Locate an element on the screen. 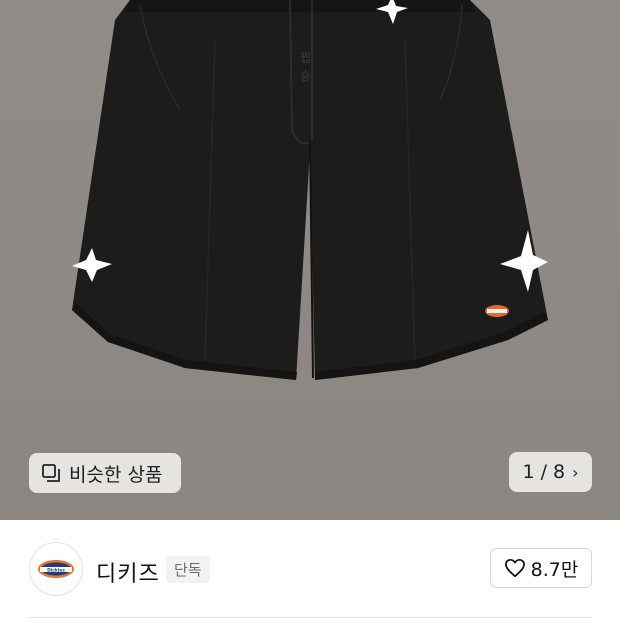  similar-products-label: 비슷한 상품 is located at coordinates (116, 474).